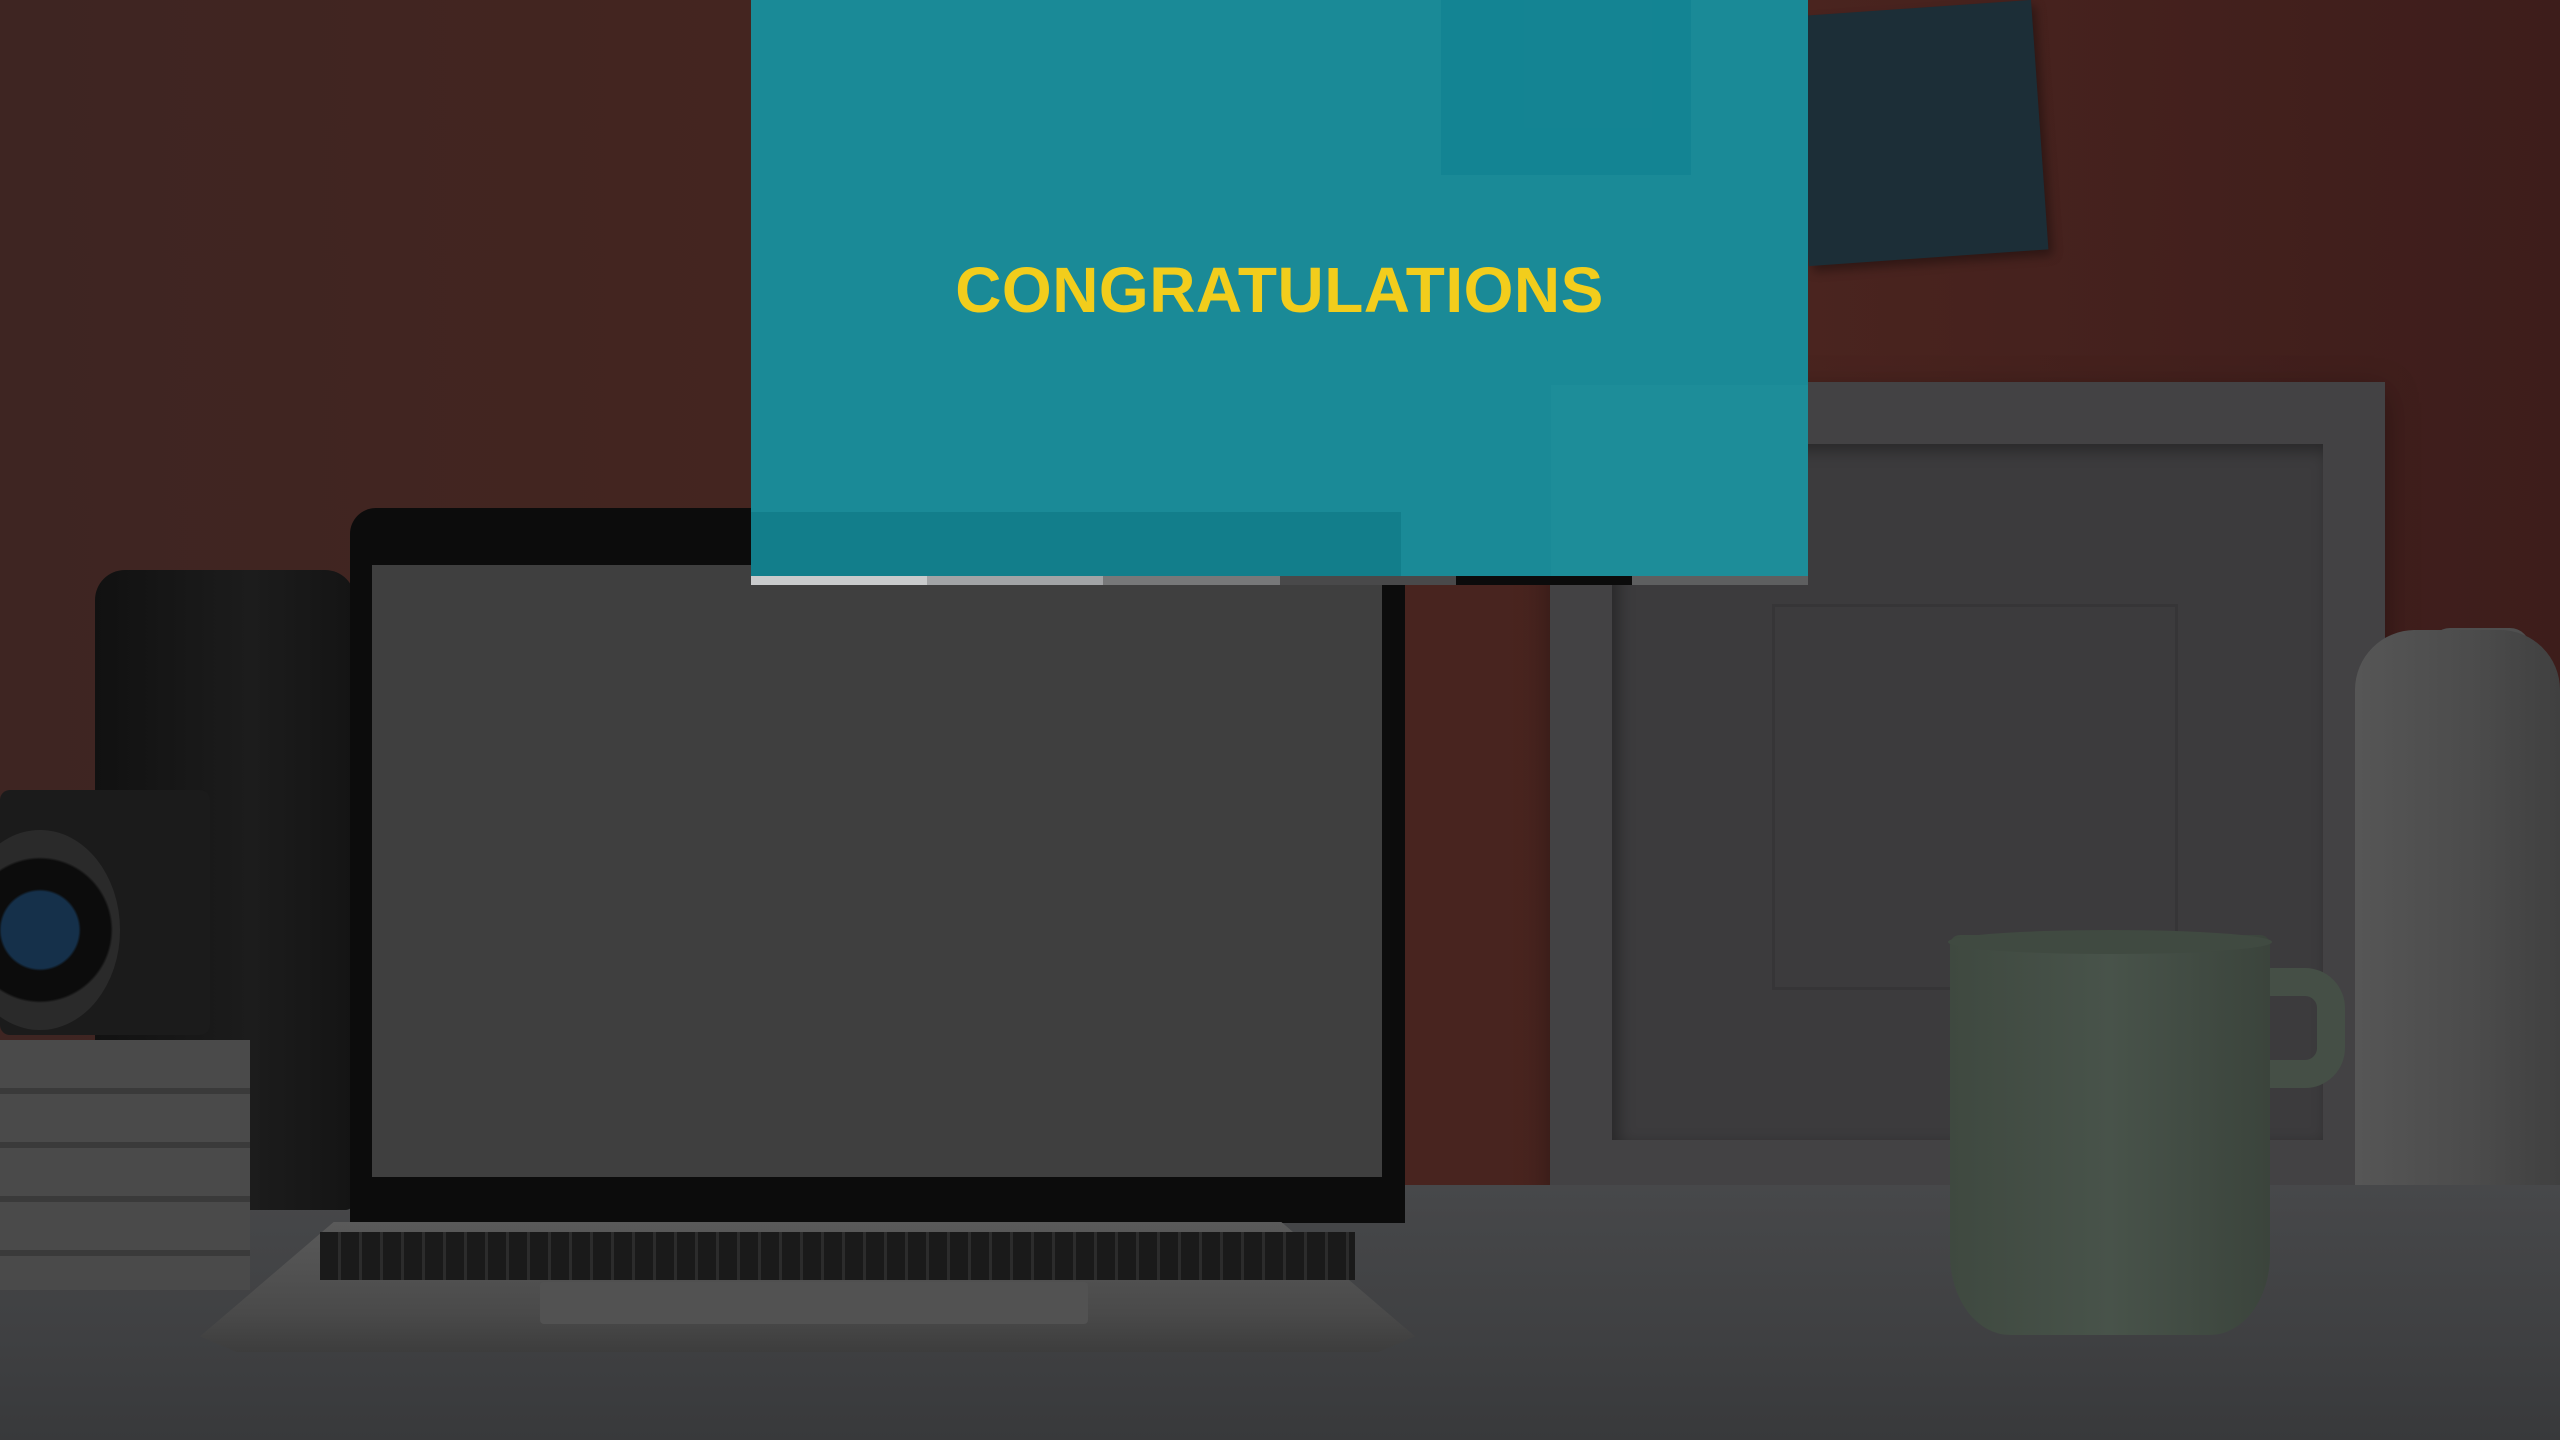 This screenshot has width=2560, height=1440. What do you see at coordinates (125, 1165) in the screenshot?
I see `book-stack` at bounding box center [125, 1165].